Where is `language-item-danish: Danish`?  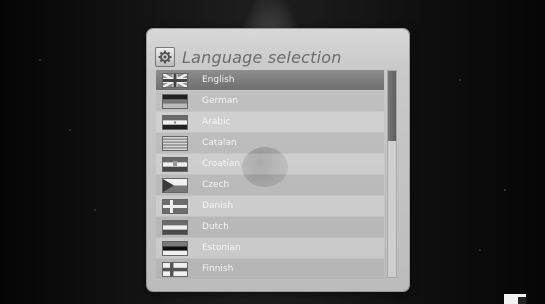
language-item-danish: Danish is located at coordinates (270, 206).